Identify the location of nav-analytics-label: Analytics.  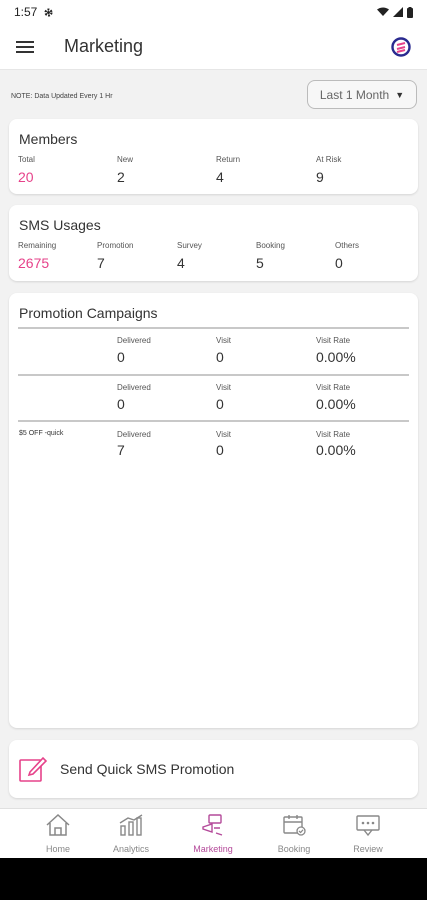
(130, 849).